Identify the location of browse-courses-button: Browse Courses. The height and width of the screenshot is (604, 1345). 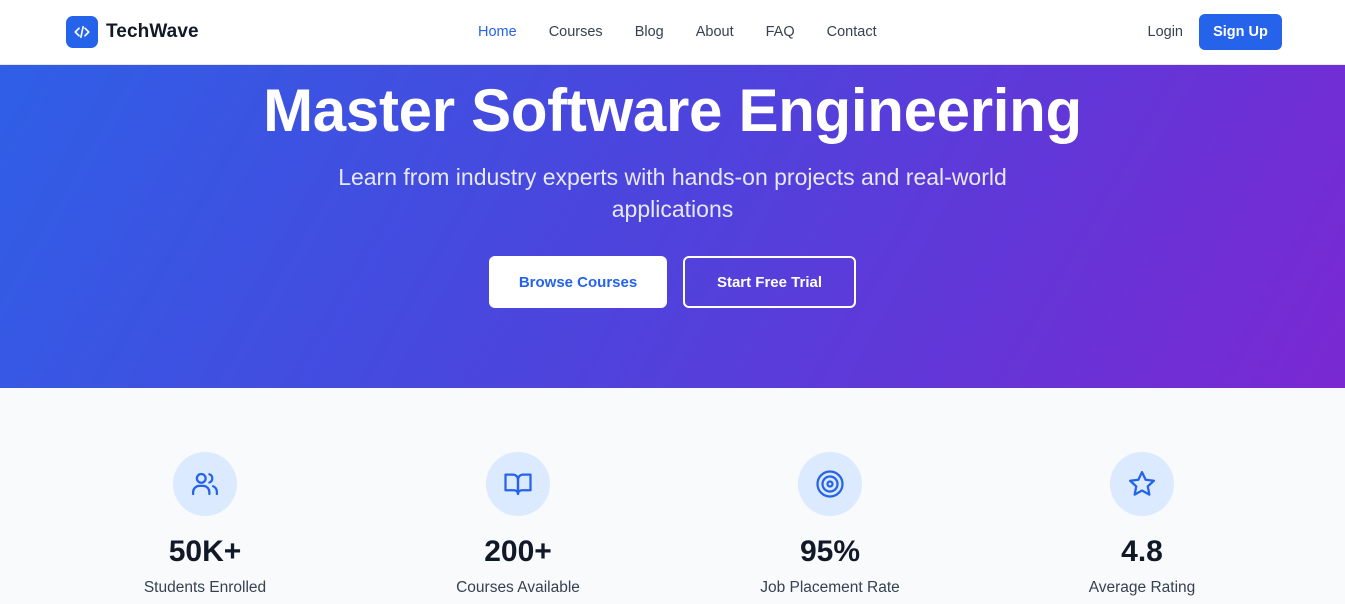
(578, 282).